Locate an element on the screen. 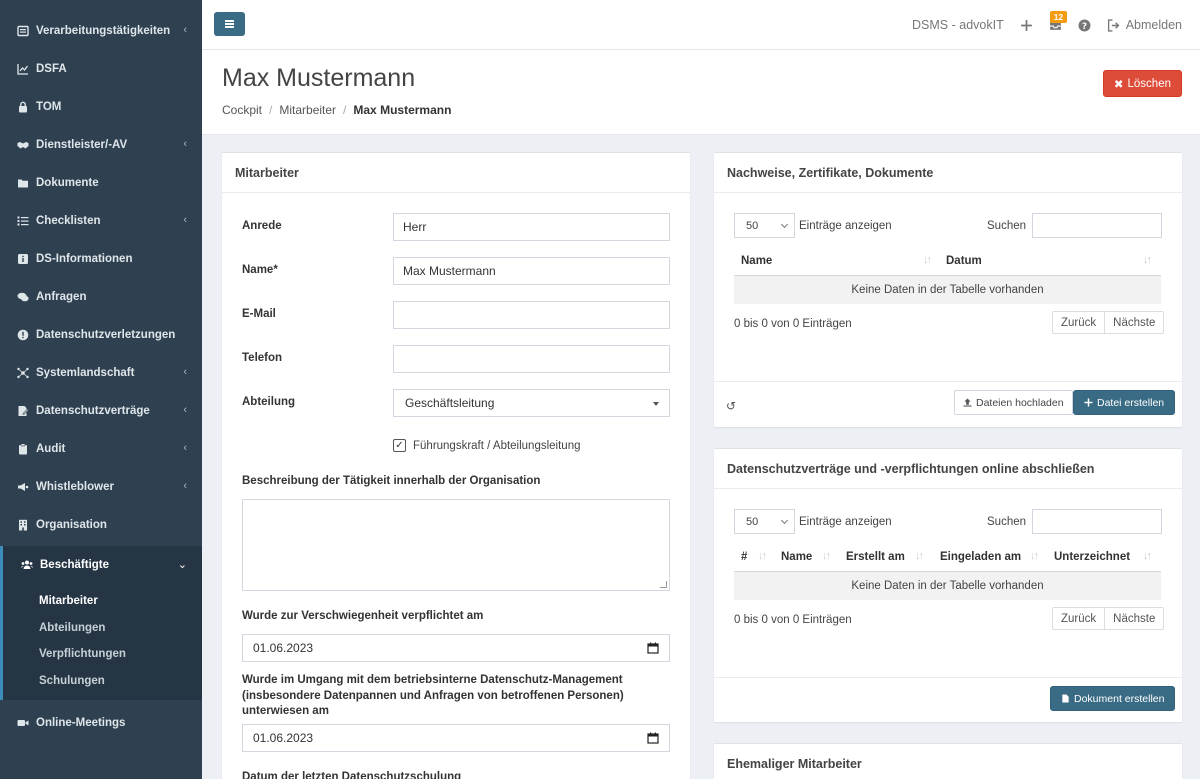 The image size is (1200, 779). column-header-datum: Datum is located at coordinates (964, 261).